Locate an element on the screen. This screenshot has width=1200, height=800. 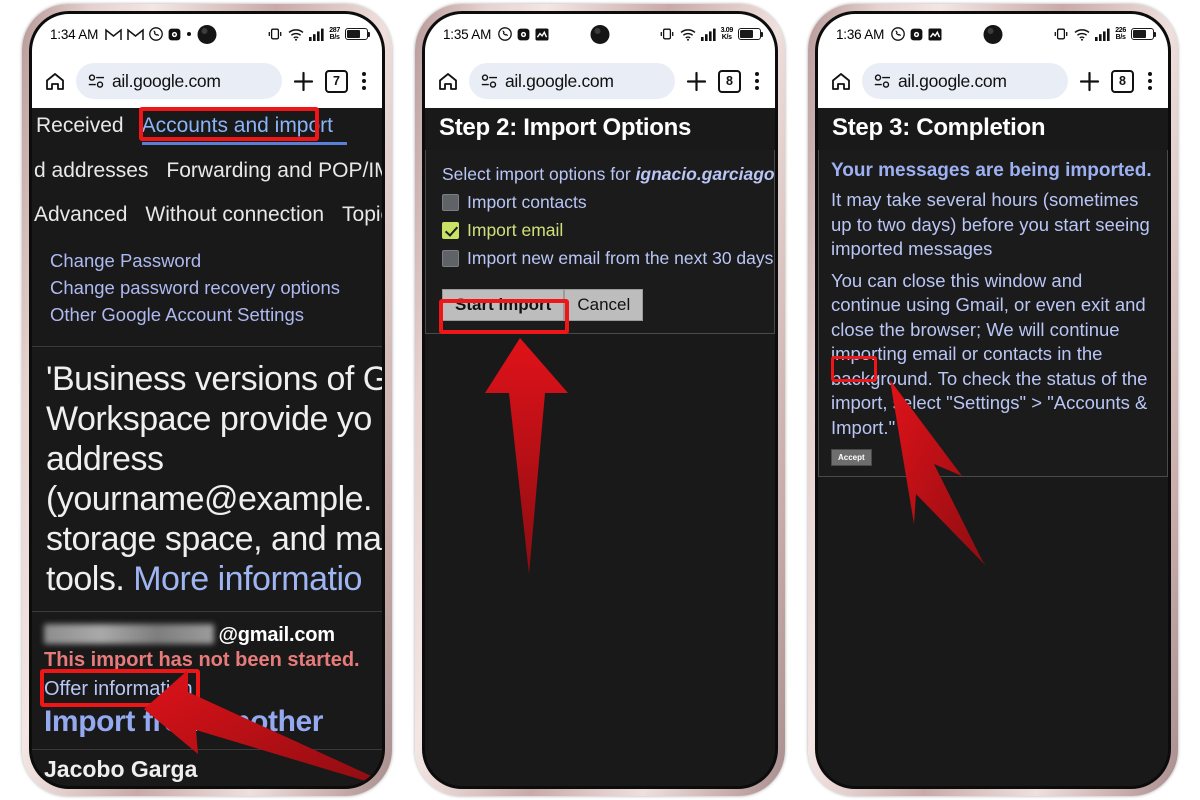
account-domain: @gmail.com is located at coordinates (276, 635).